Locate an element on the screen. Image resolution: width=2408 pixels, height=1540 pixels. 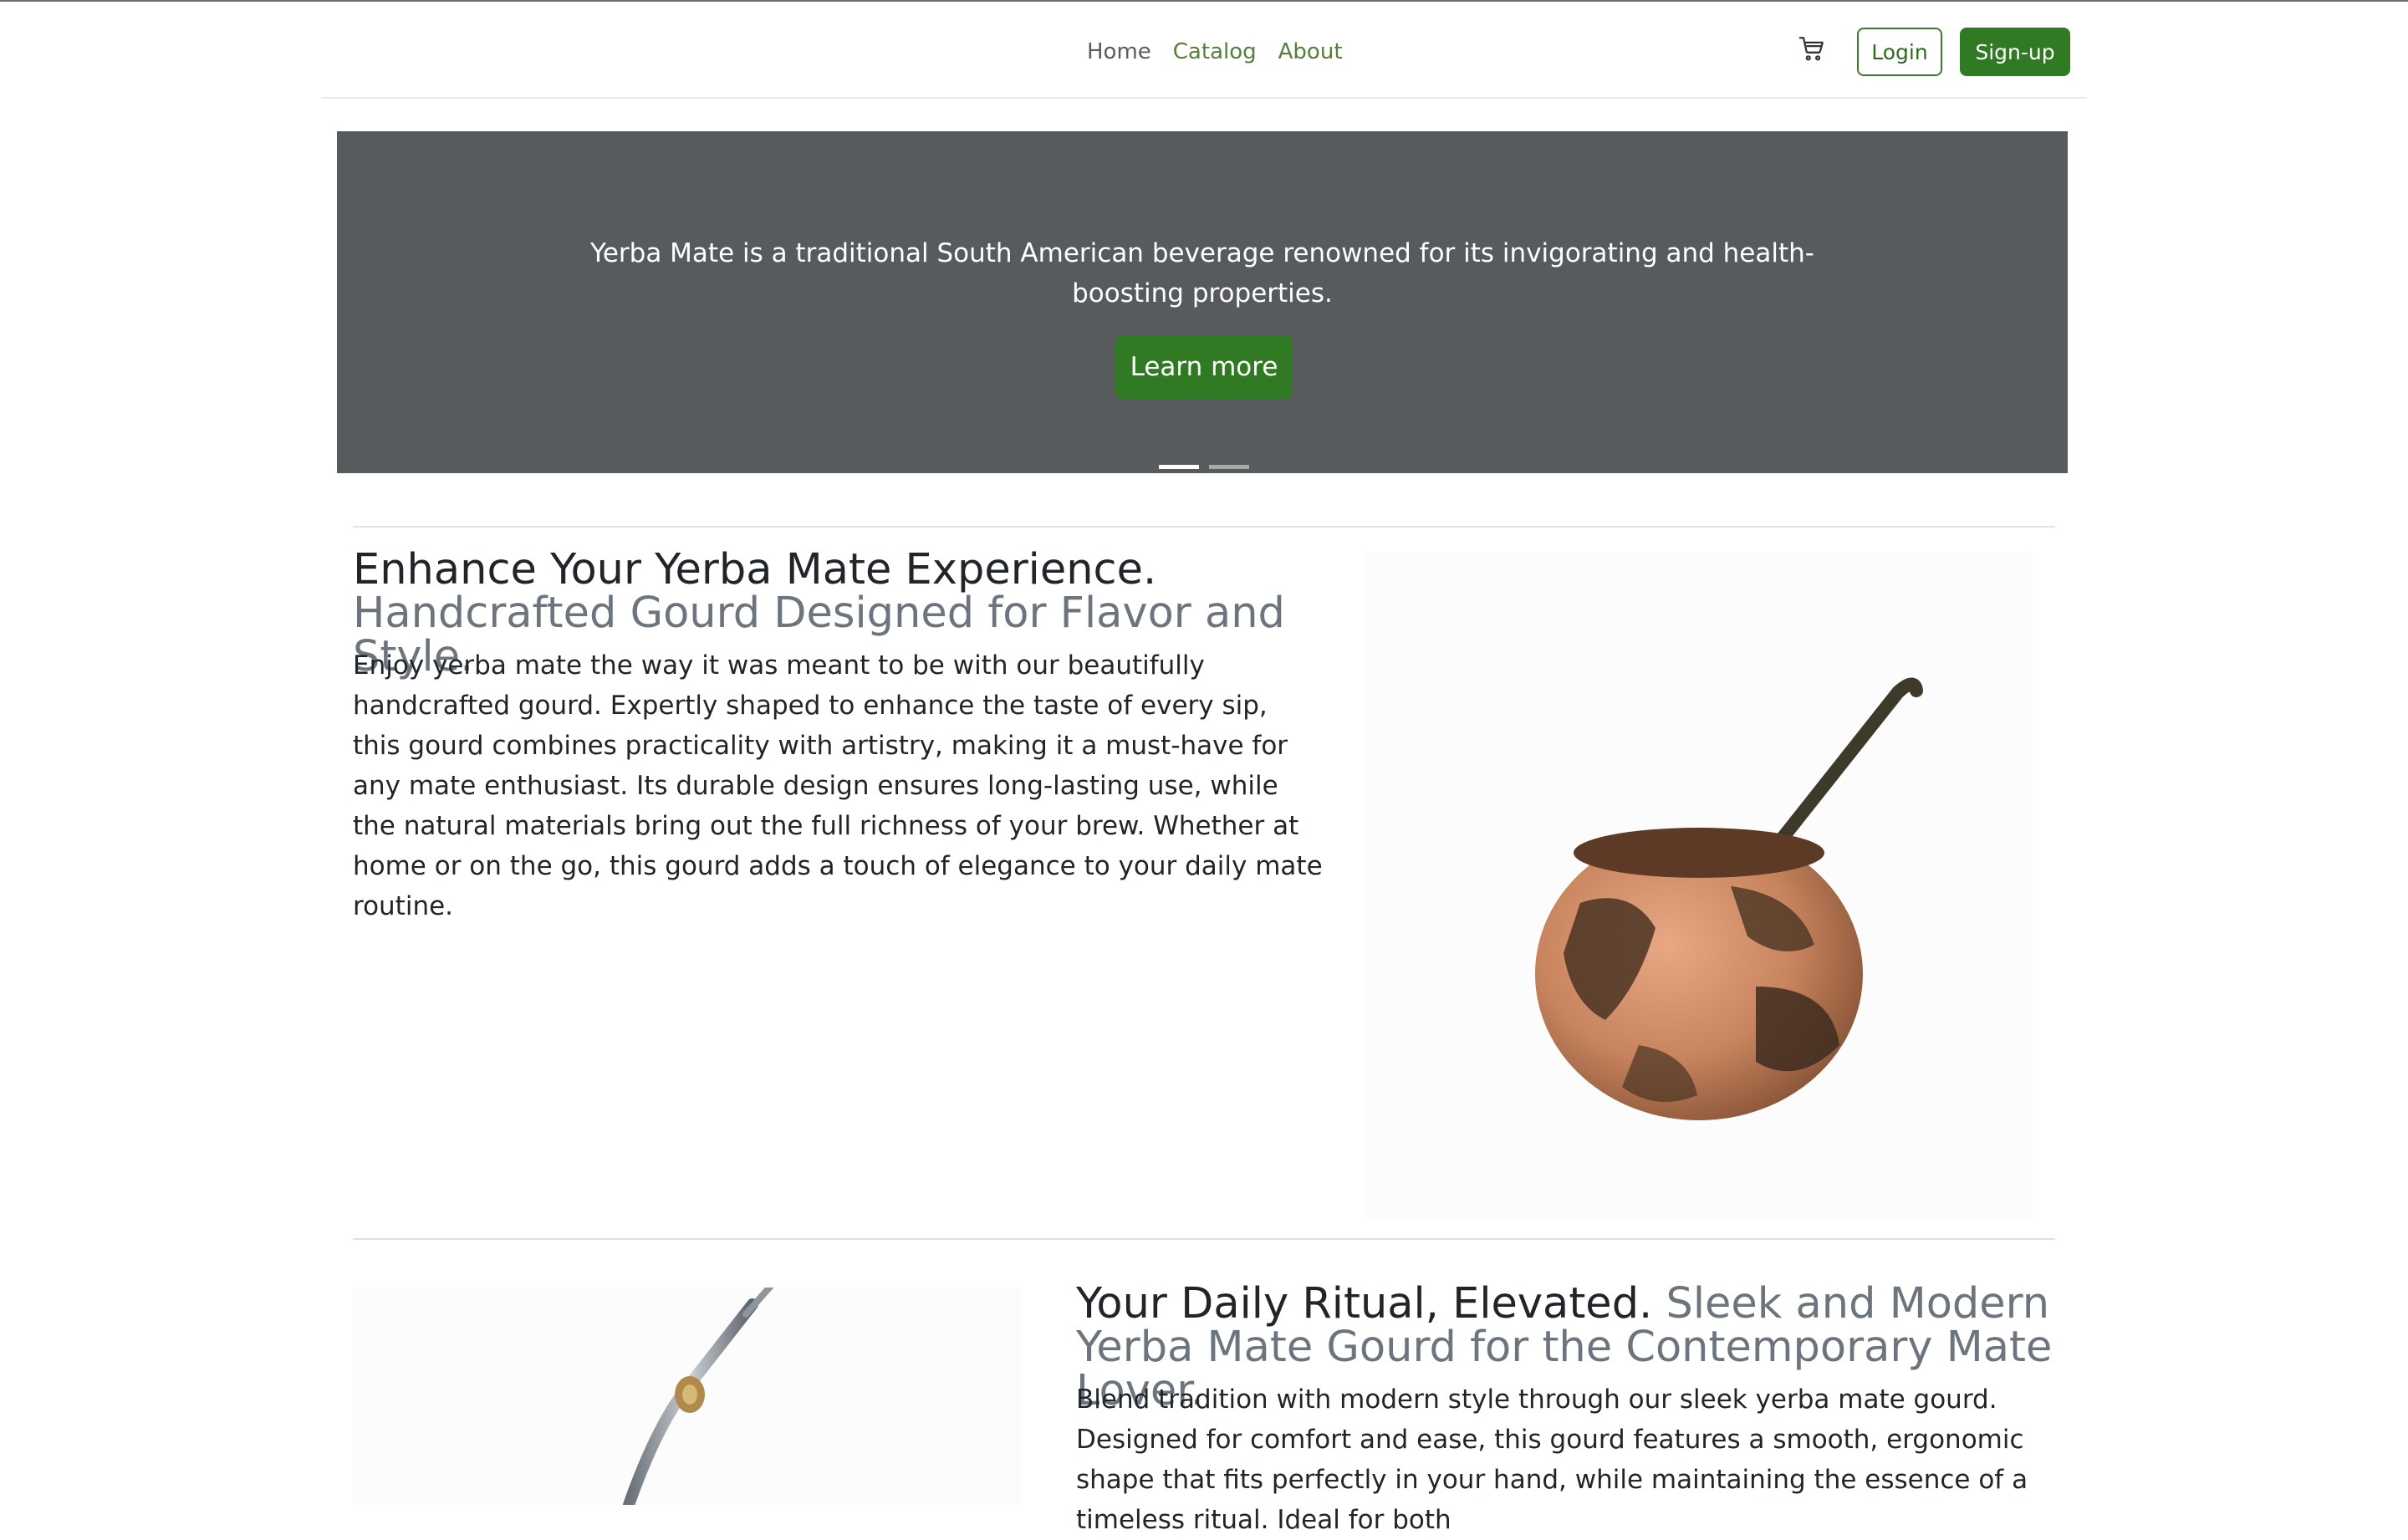
nav-link-home: Home is located at coordinates (1119, 51).